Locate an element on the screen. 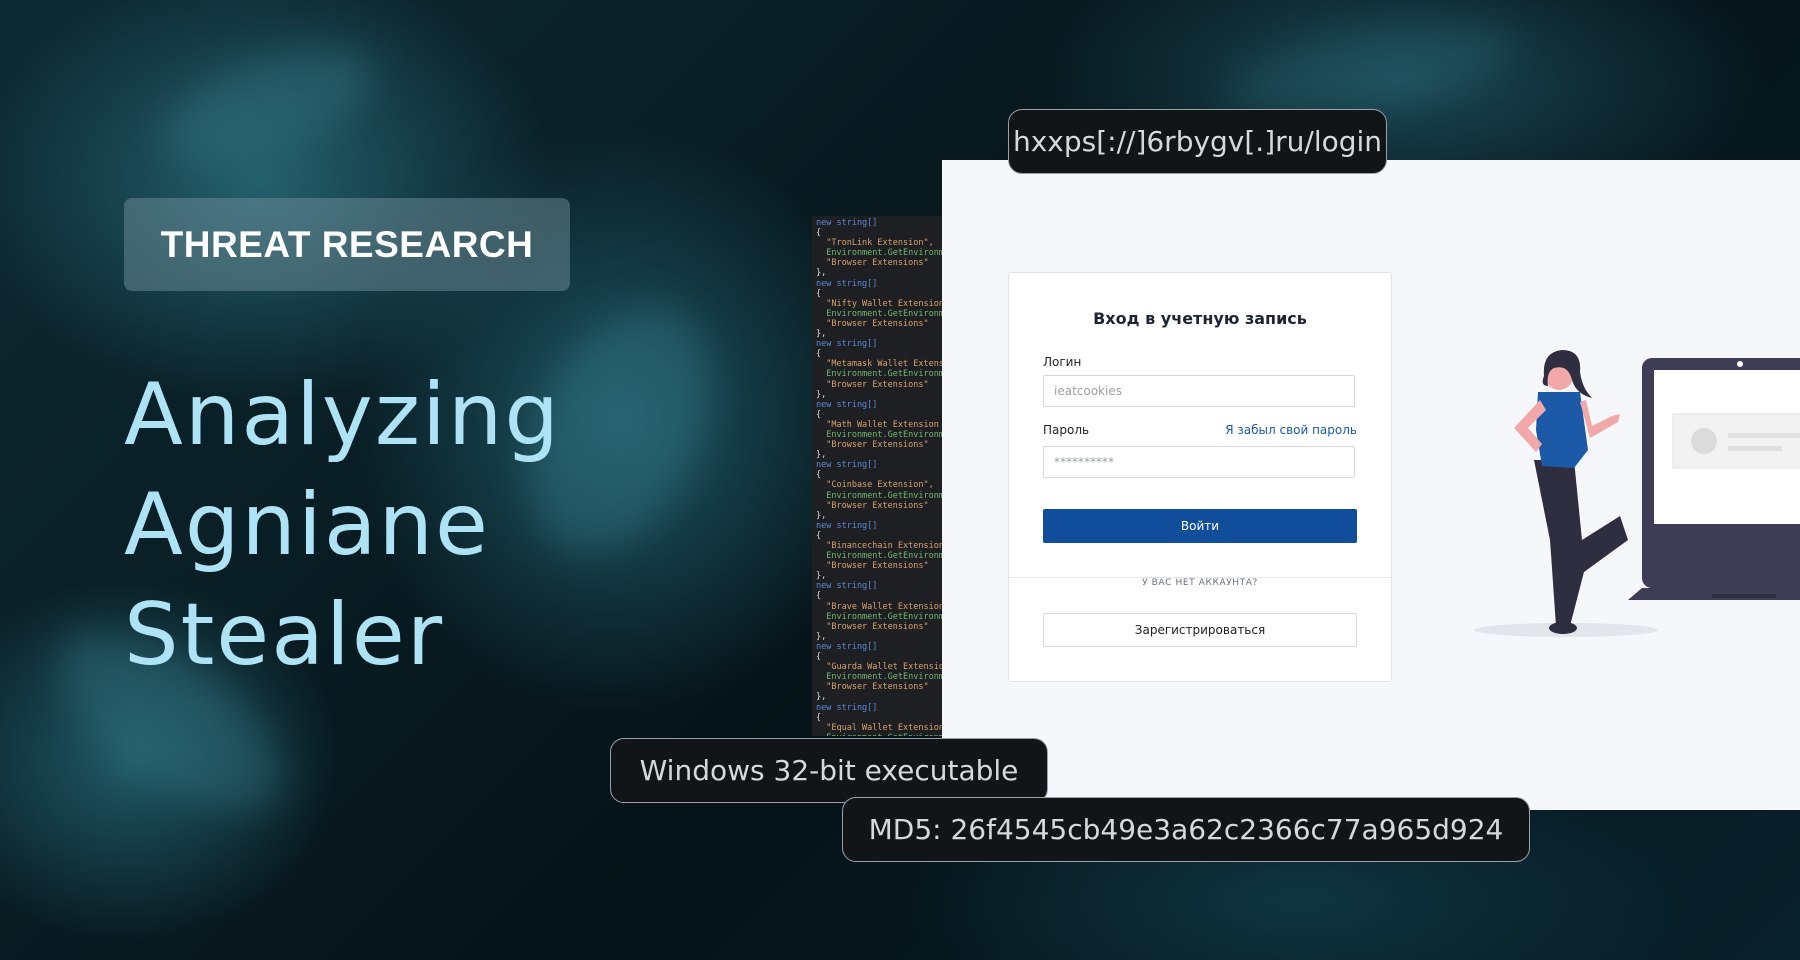 This screenshot has width=1800, height=960. sign-in-button: Войти is located at coordinates (1200, 526).